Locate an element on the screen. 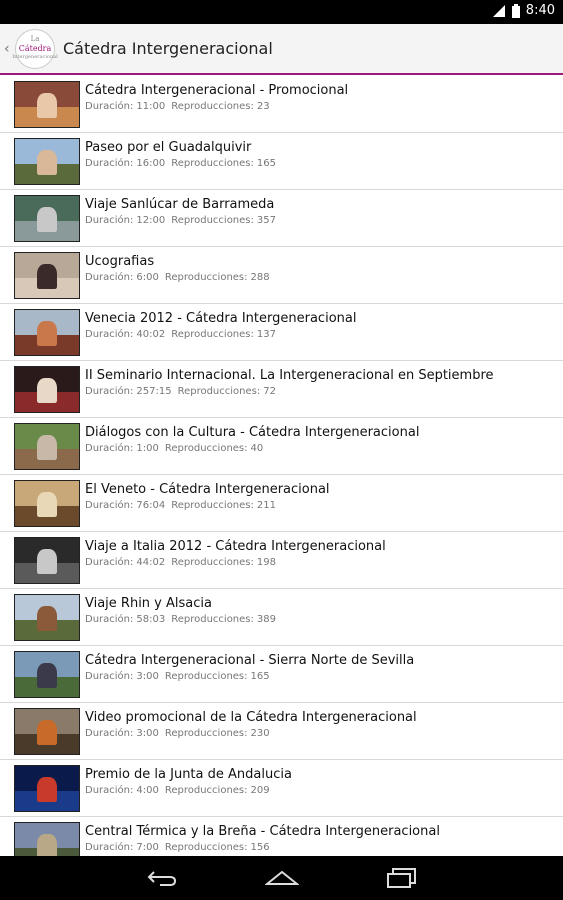  plays-value: 165 is located at coordinates (260, 676).